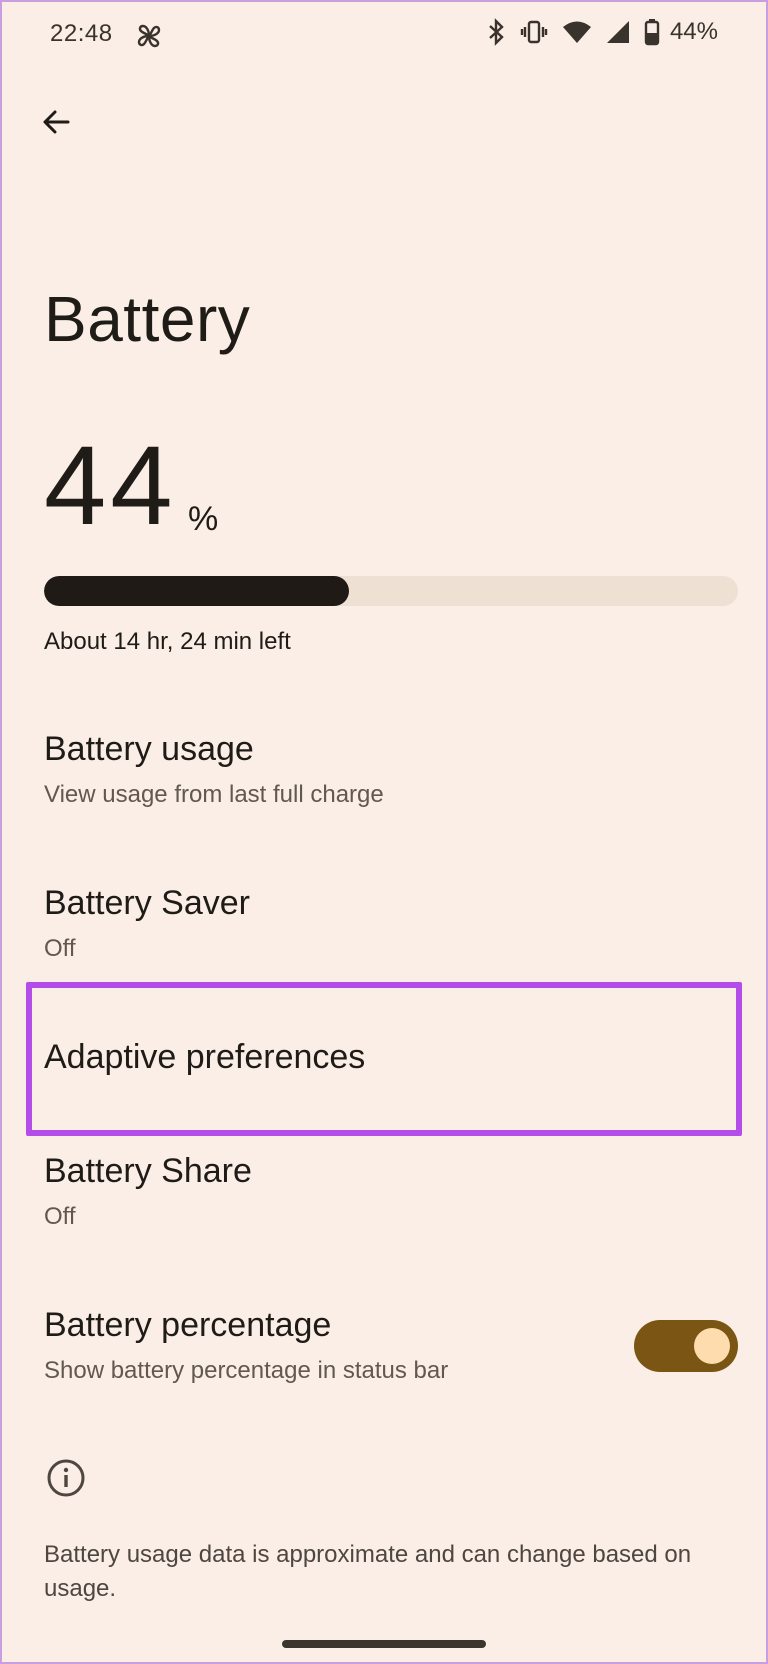  Describe the element at coordinates (147, 319) in the screenshot. I see `page-title: Battery` at that location.